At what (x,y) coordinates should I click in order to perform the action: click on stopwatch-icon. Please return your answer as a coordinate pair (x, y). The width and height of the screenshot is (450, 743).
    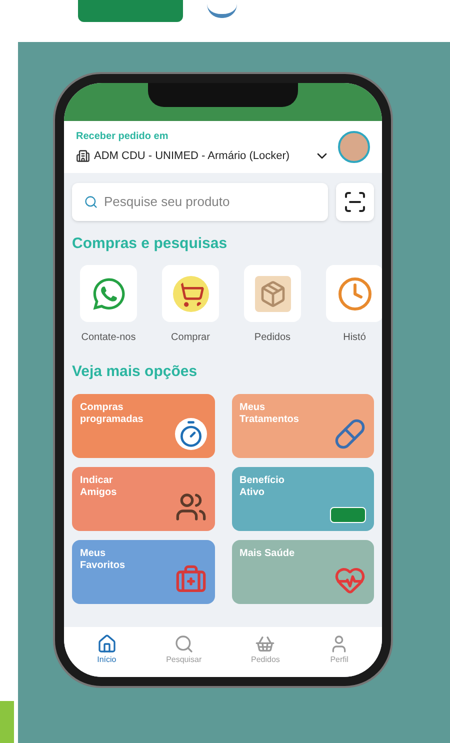
    Looking at the image, I should click on (190, 434).